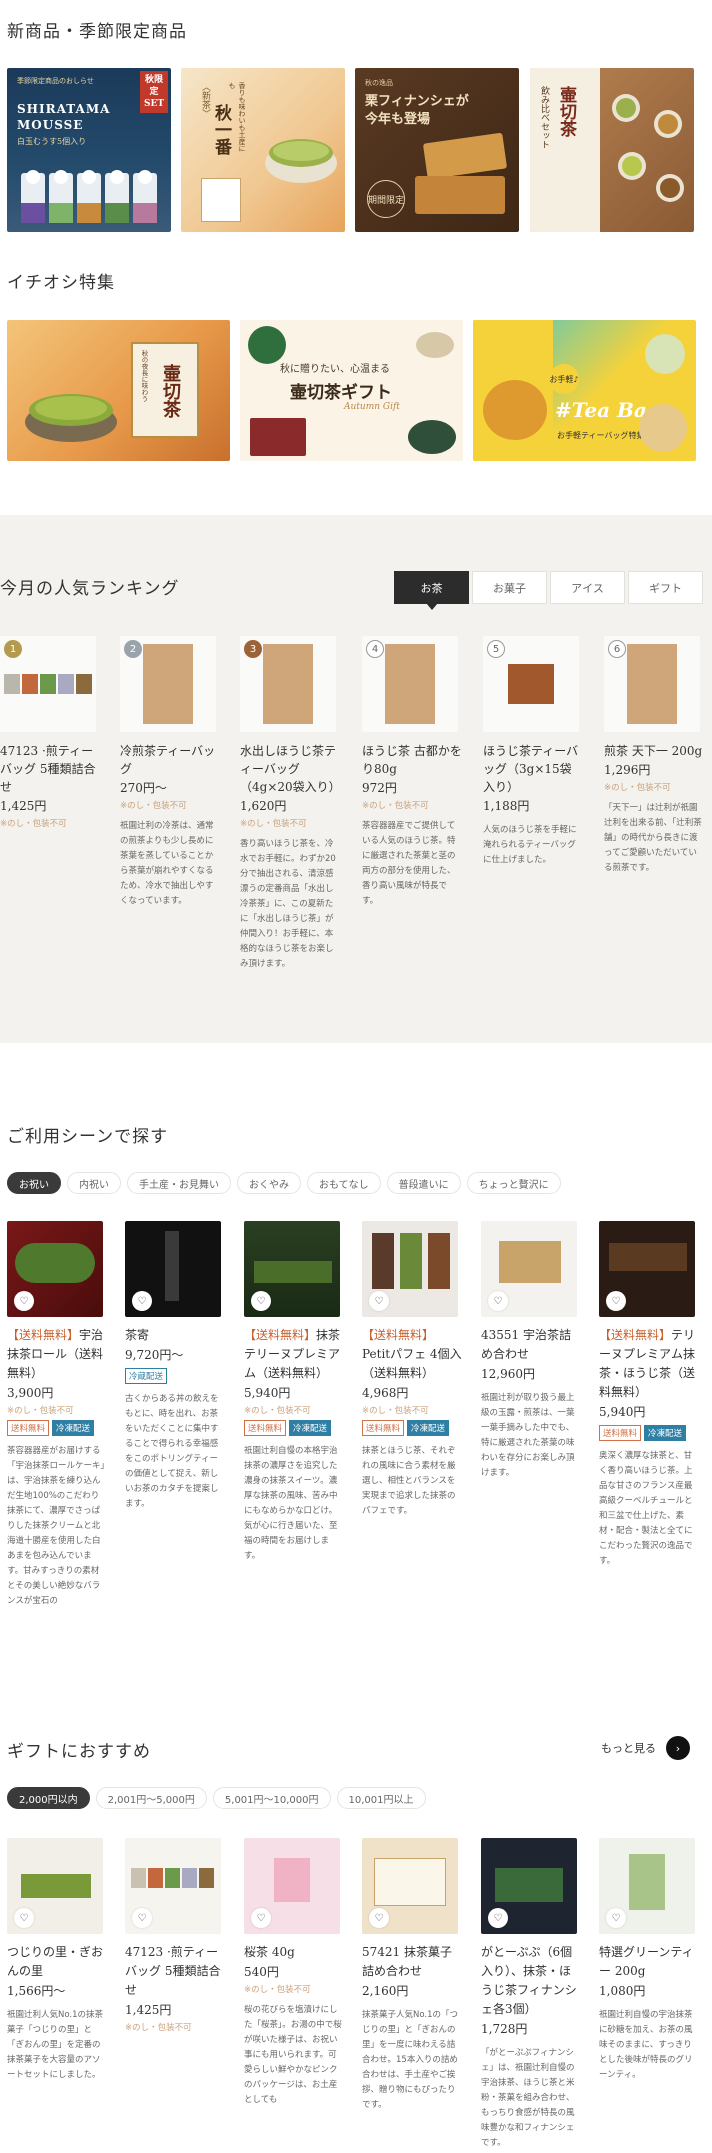  What do you see at coordinates (351, 390) in the screenshot?
I see `featured-autumn-gift-banner: 秋に贈りたい、心温まる 壷切茶ギフト Autumn Gift` at bounding box center [351, 390].